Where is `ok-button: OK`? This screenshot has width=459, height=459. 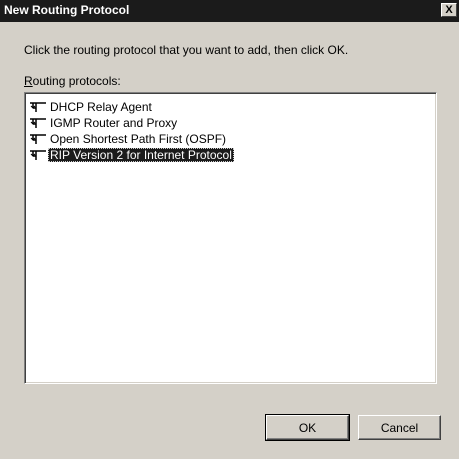
ok-button: OK is located at coordinates (307, 427).